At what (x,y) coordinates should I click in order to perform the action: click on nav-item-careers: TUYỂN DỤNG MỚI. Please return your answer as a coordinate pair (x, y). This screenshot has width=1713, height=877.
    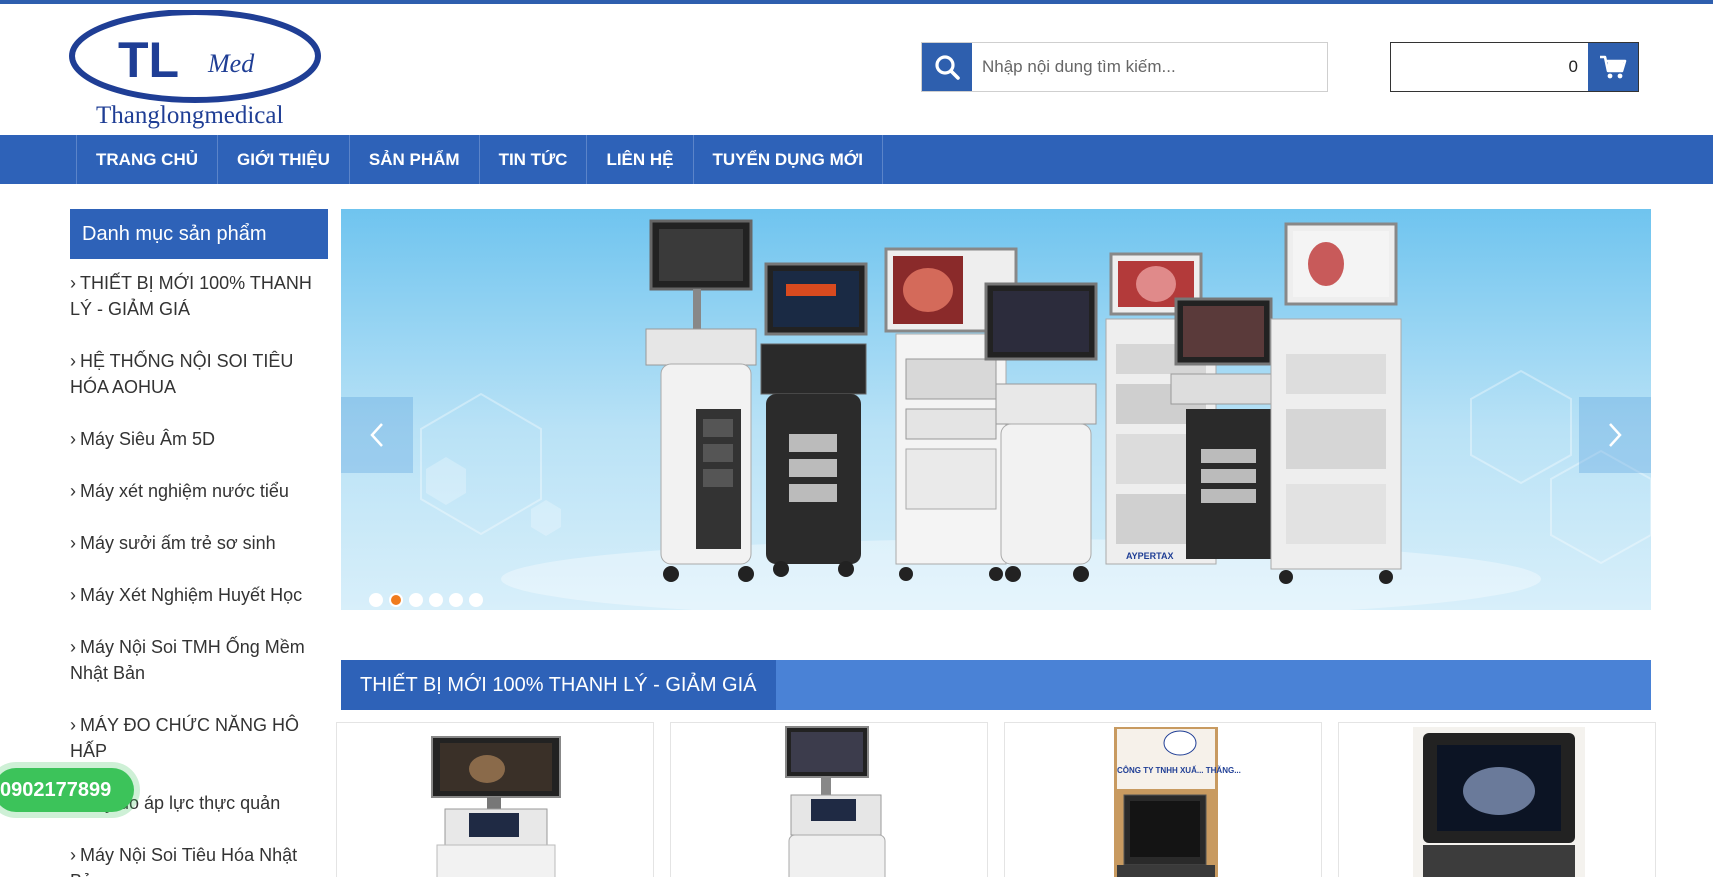
    Looking at the image, I should click on (789, 159).